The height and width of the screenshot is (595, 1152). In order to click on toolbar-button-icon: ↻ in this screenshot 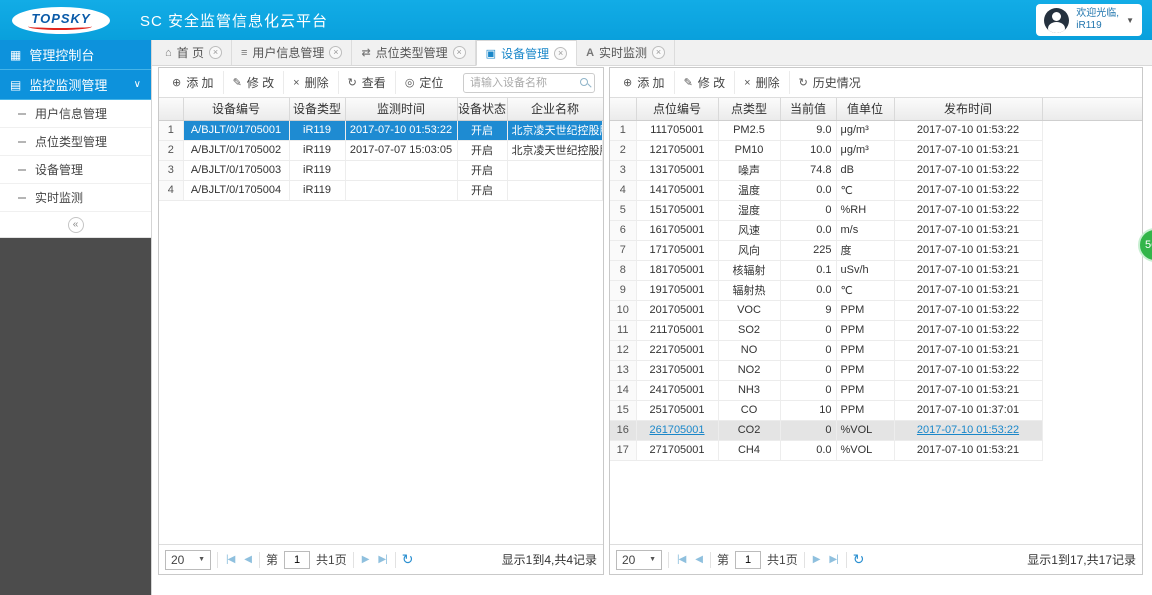, I will do `click(803, 83)`.